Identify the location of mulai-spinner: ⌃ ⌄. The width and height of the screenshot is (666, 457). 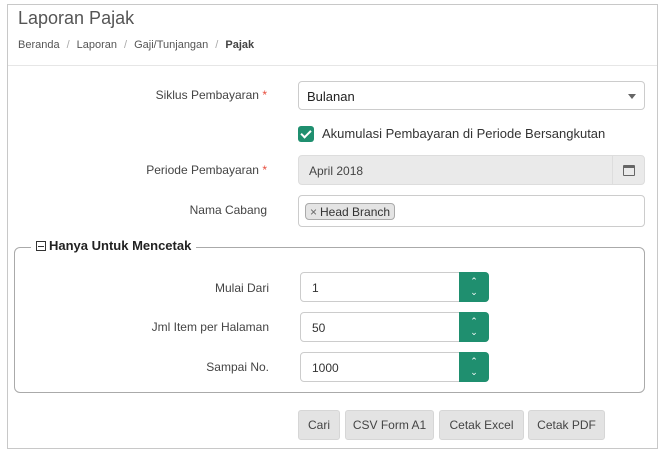
(474, 287).